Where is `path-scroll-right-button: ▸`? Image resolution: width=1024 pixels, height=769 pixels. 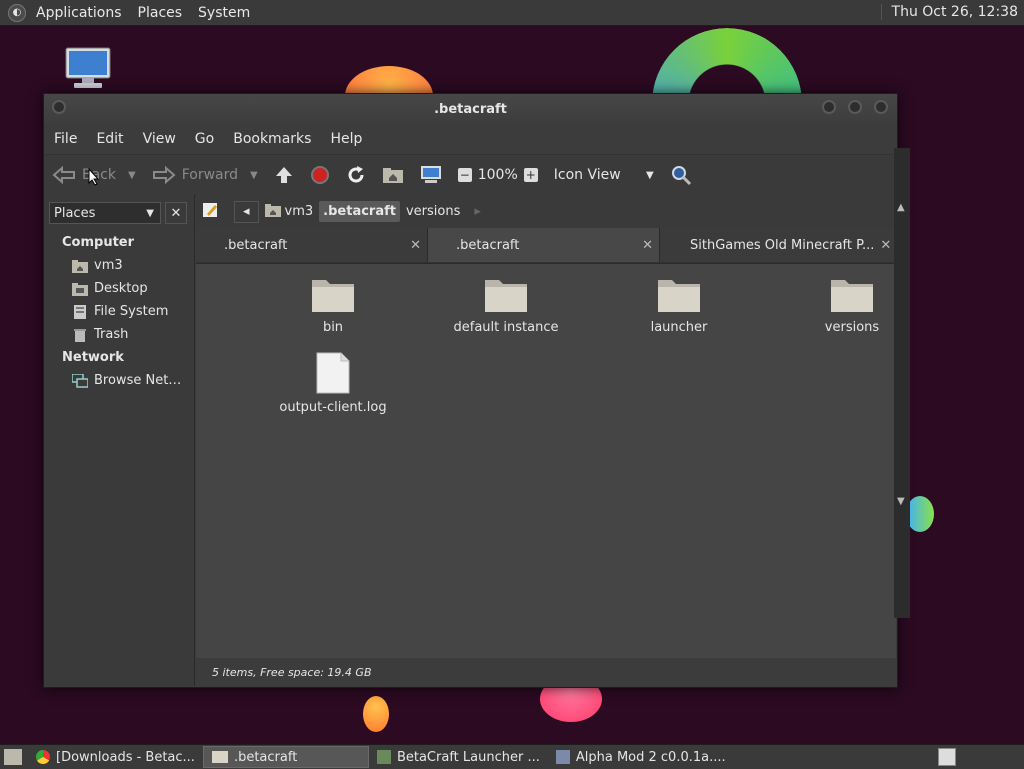 path-scroll-right-button: ▸ is located at coordinates (477, 211).